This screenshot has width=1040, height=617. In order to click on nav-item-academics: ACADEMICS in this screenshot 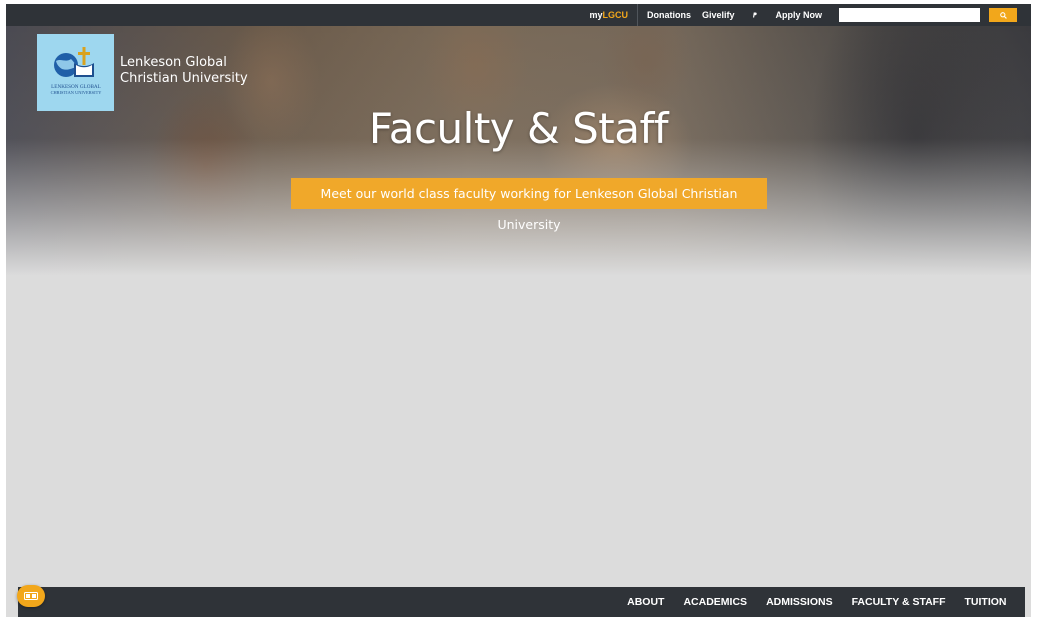, I will do `click(715, 602)`.